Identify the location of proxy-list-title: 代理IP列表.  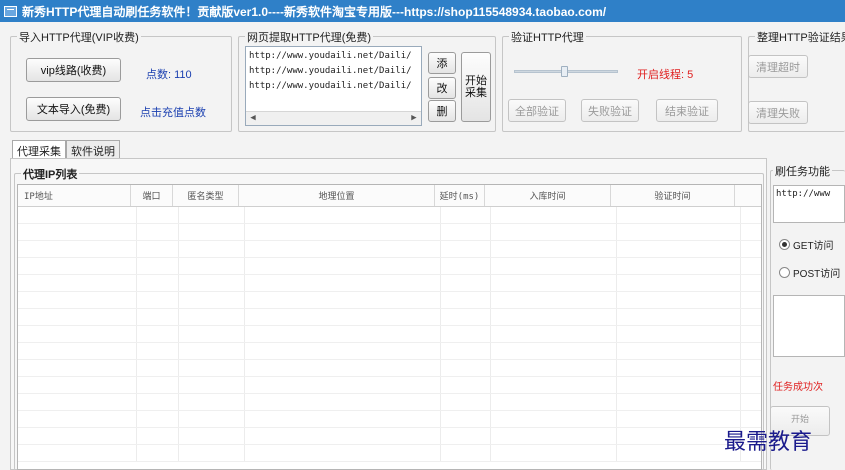
(50, 174).